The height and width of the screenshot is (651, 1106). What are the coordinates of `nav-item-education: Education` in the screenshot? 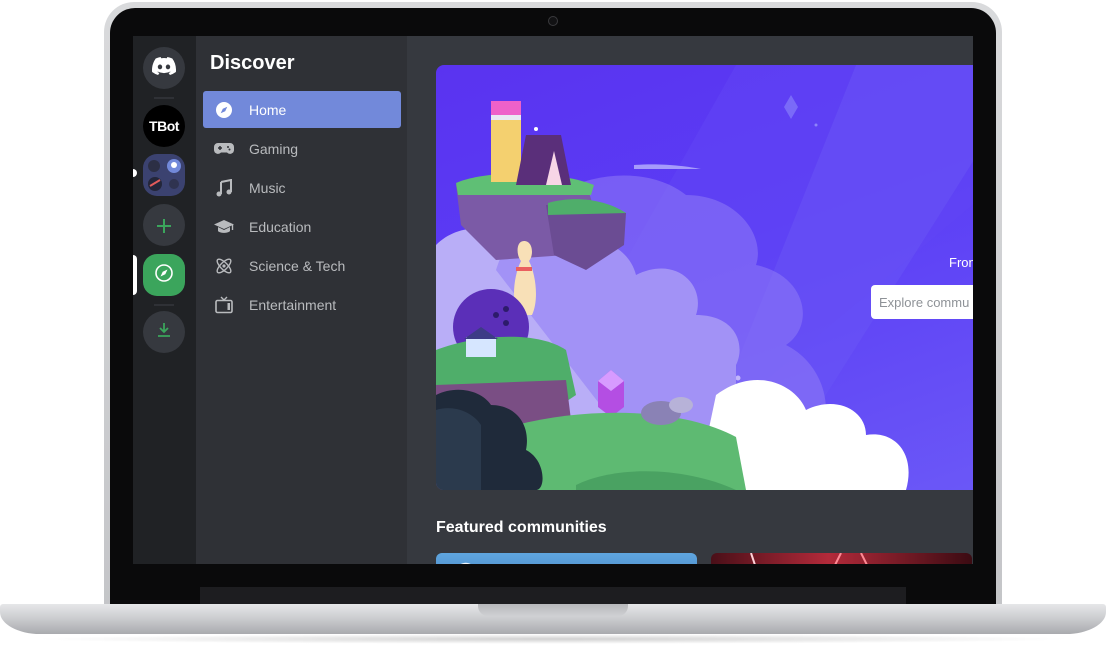 It's located at (302, 226).